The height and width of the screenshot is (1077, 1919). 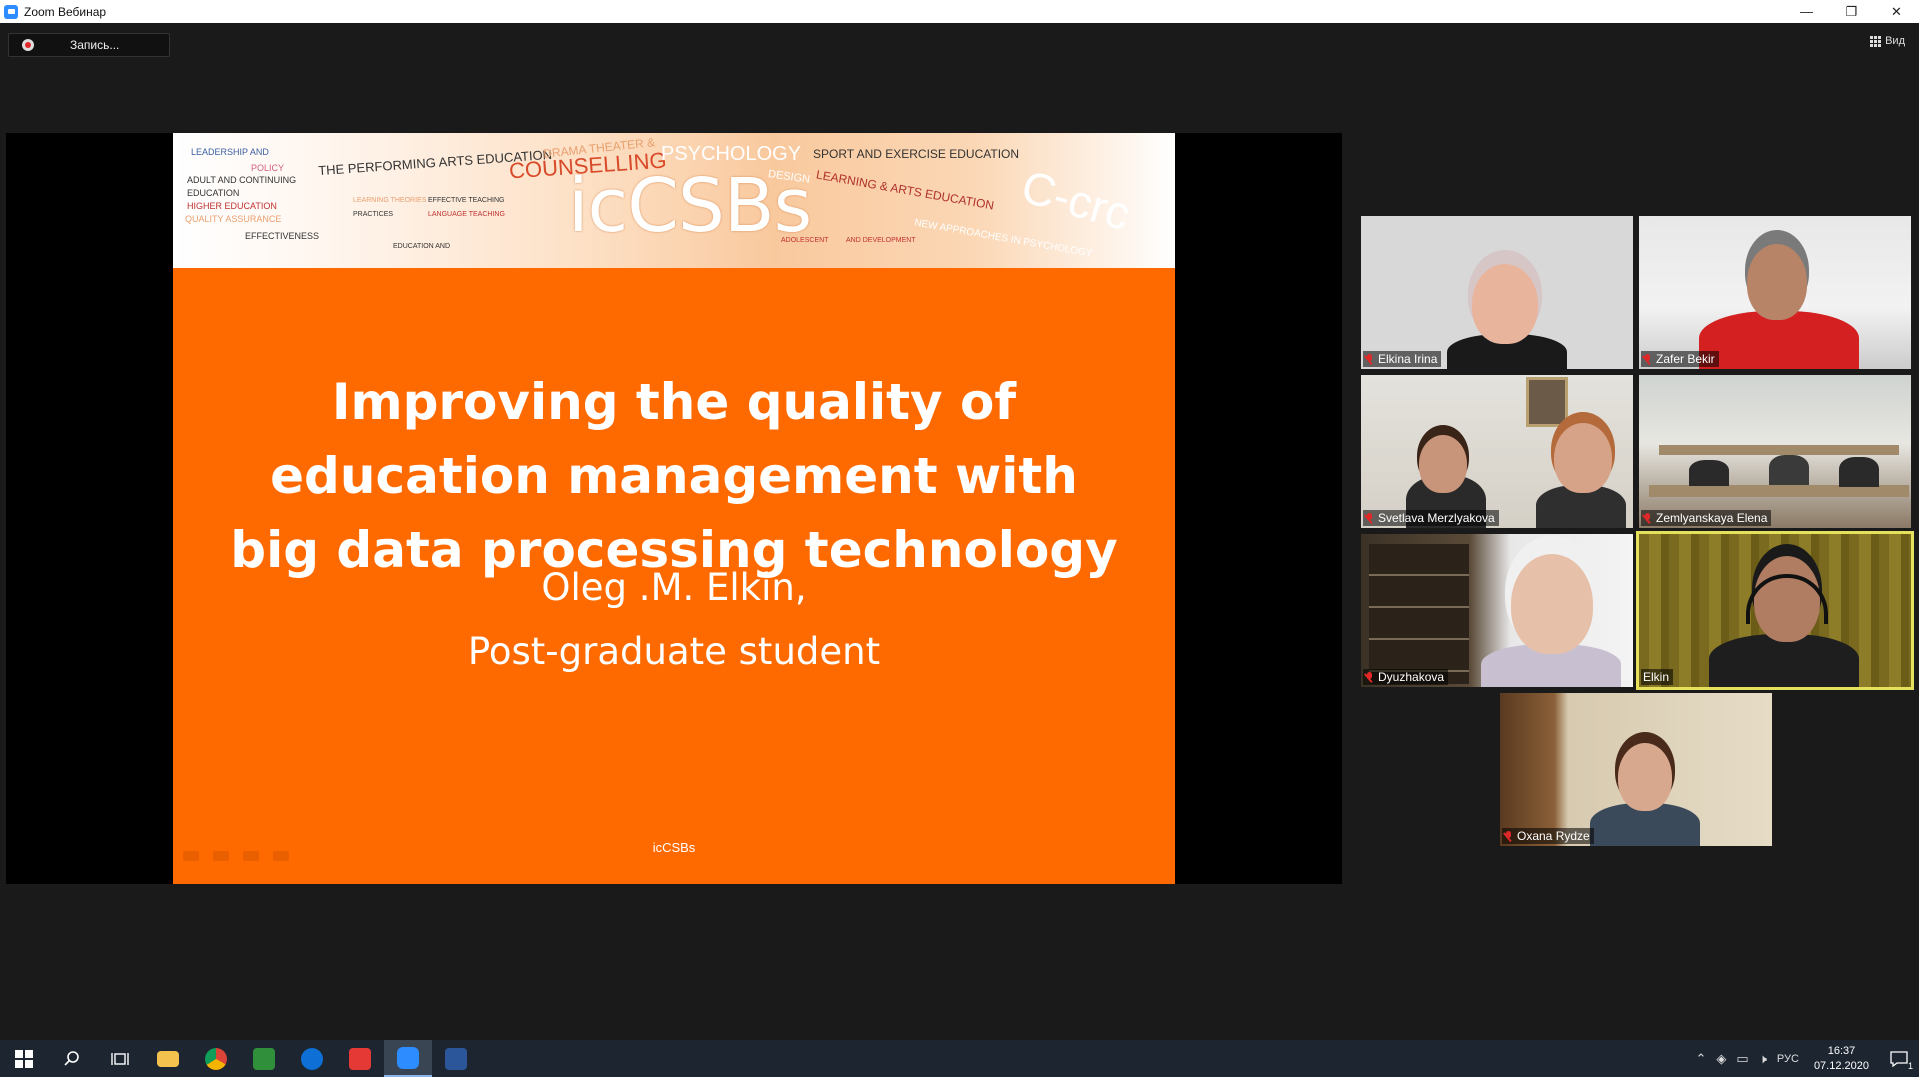 I want to click on notification-count: 1, so click(x=1910, y=1066).